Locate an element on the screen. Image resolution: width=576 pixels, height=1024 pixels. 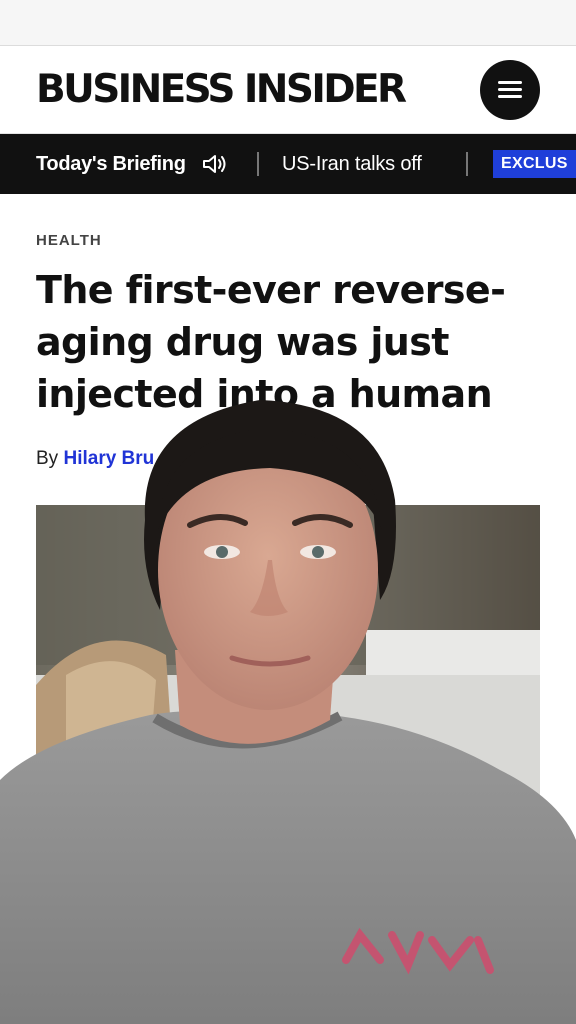
hamburger-menu-icon is located at coordinates (510, 82).